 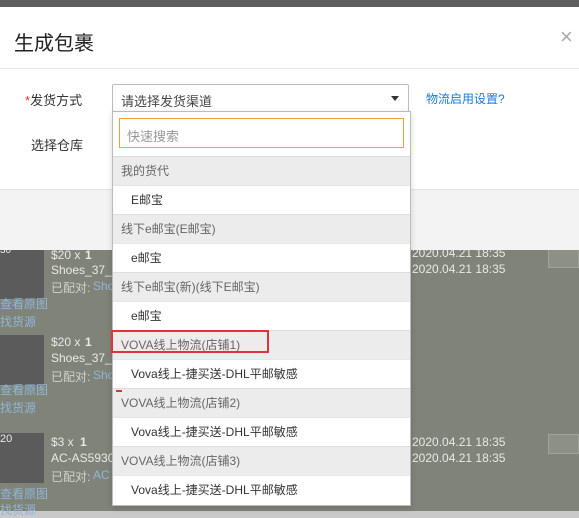 What do you see at coordinates (261, 199) in the screenshot?
I see `channel-option: E邮宝` at bounding box center [261, 199].